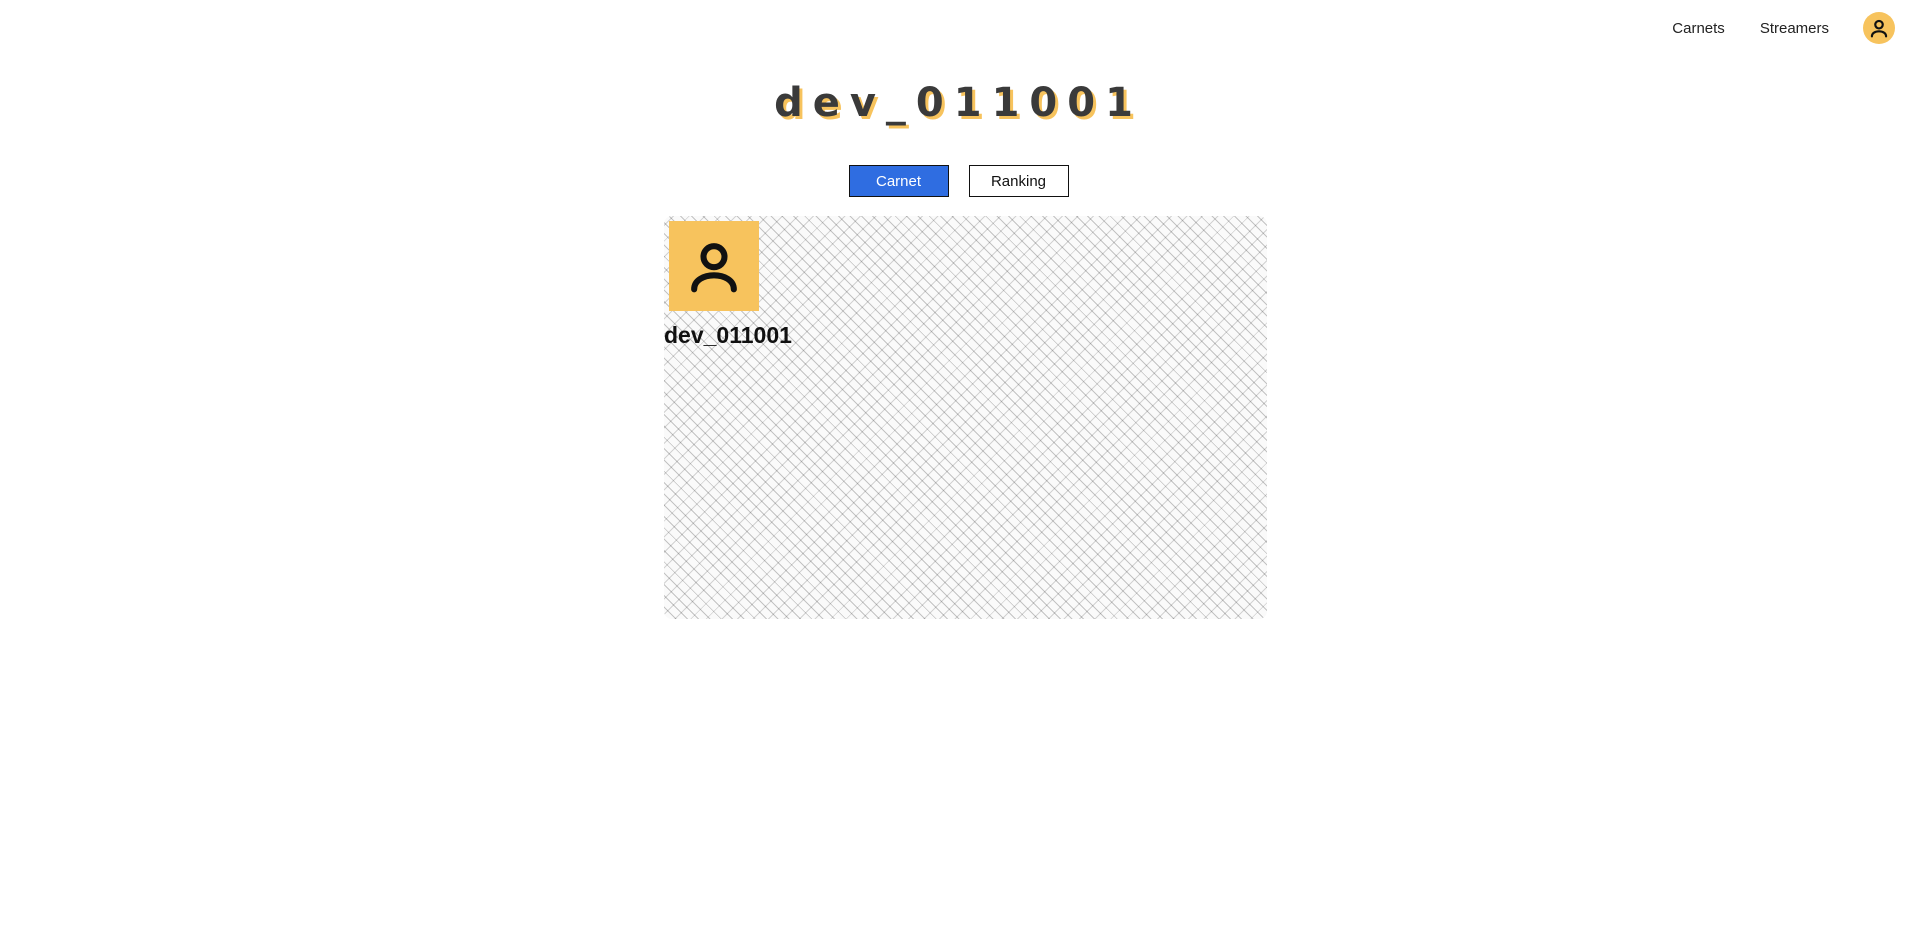 The width and height of the screenshot is (1917, 925). I want to click on nav-link-carnets: Carnets, so click(1698, 28).